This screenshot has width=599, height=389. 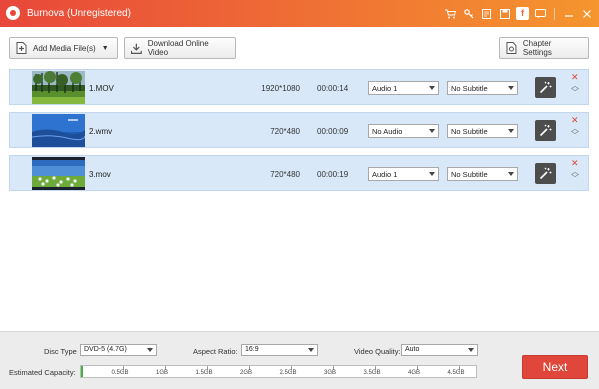 I want to click on chevron-down-icon: ▼, so click(x=105, y=48).